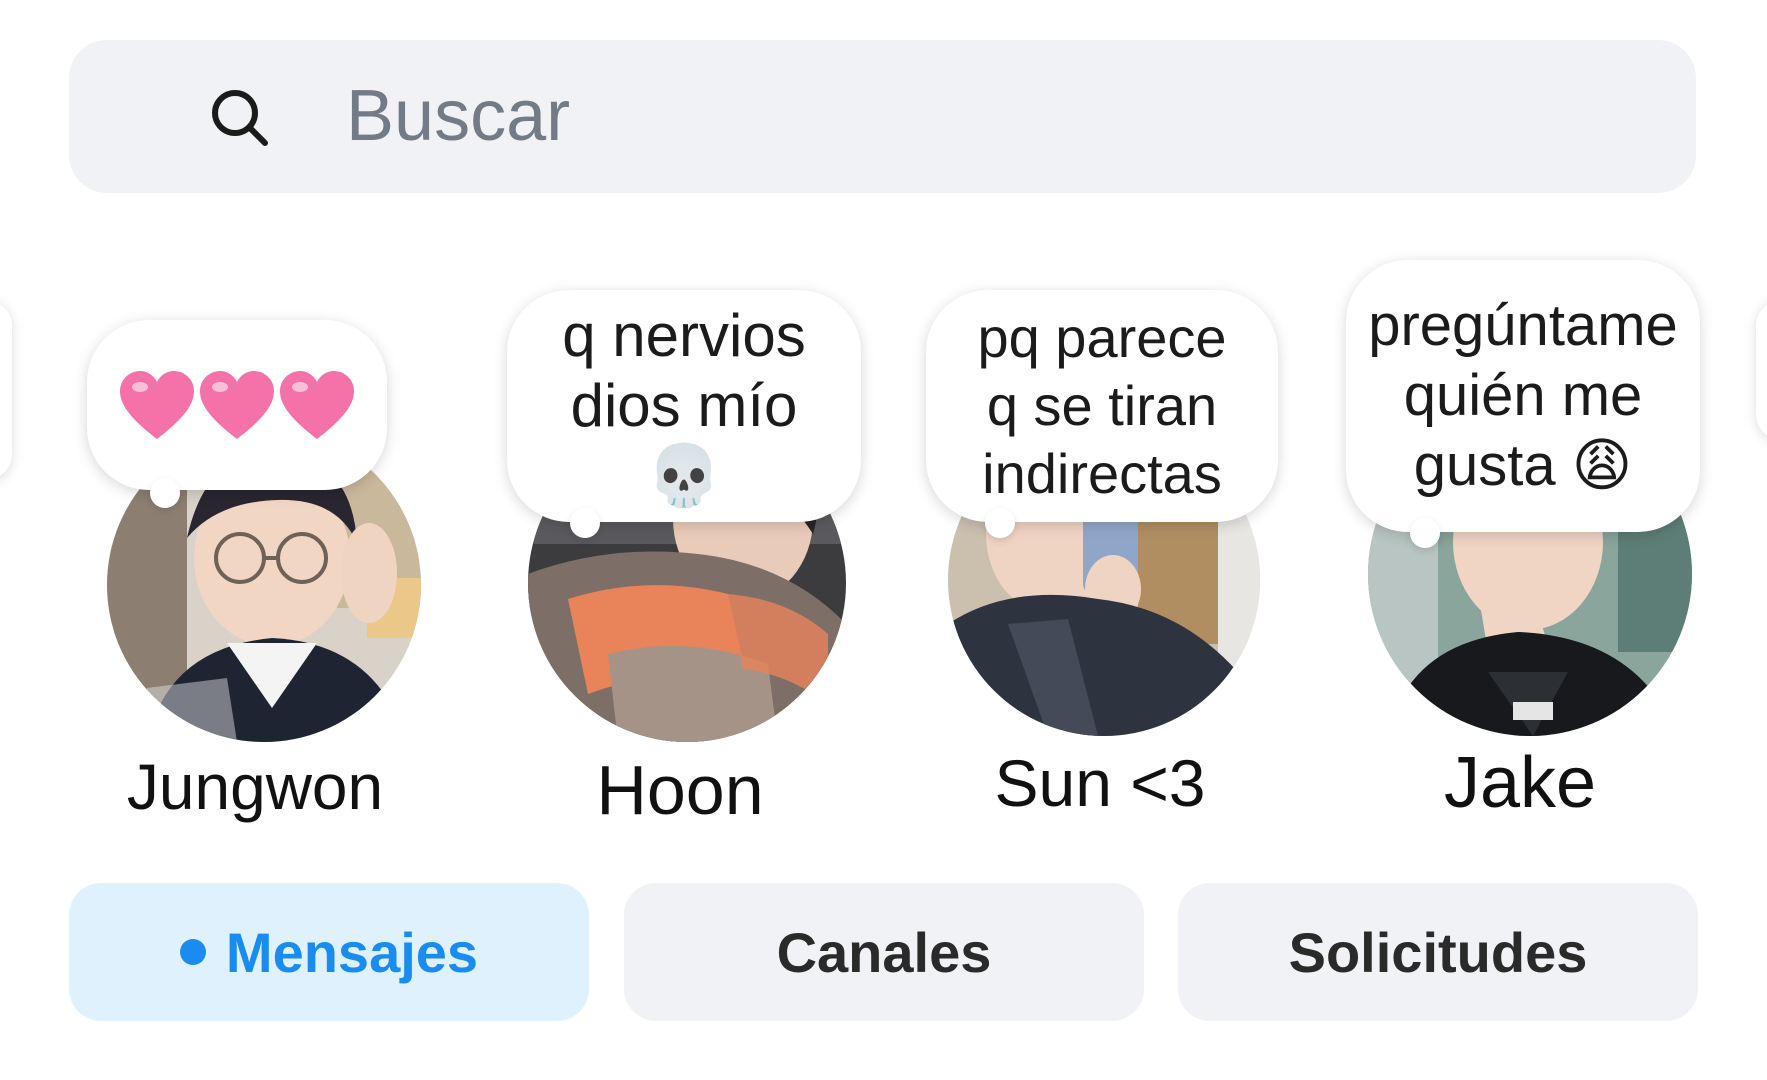 The height and width of the screenshot is (1080, 1767). I want to click on note-hearts, so click(237, 405).